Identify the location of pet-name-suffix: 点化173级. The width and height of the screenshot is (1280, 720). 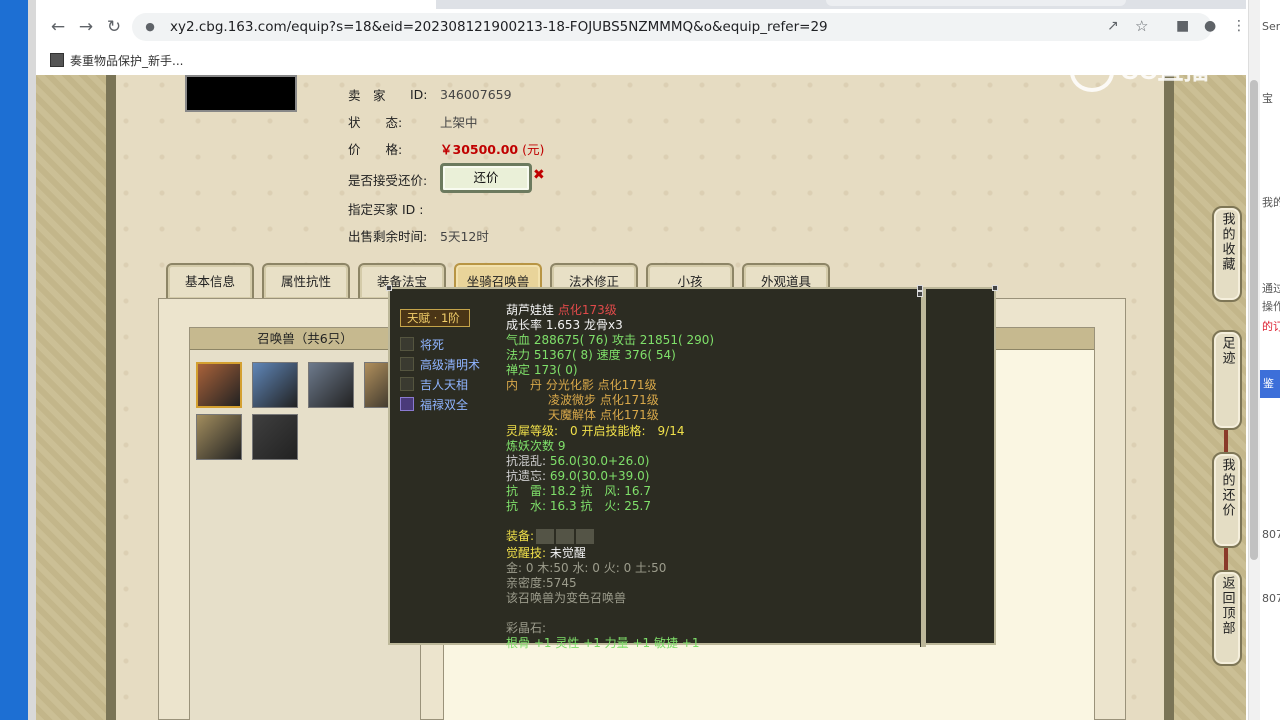
(587, 310).